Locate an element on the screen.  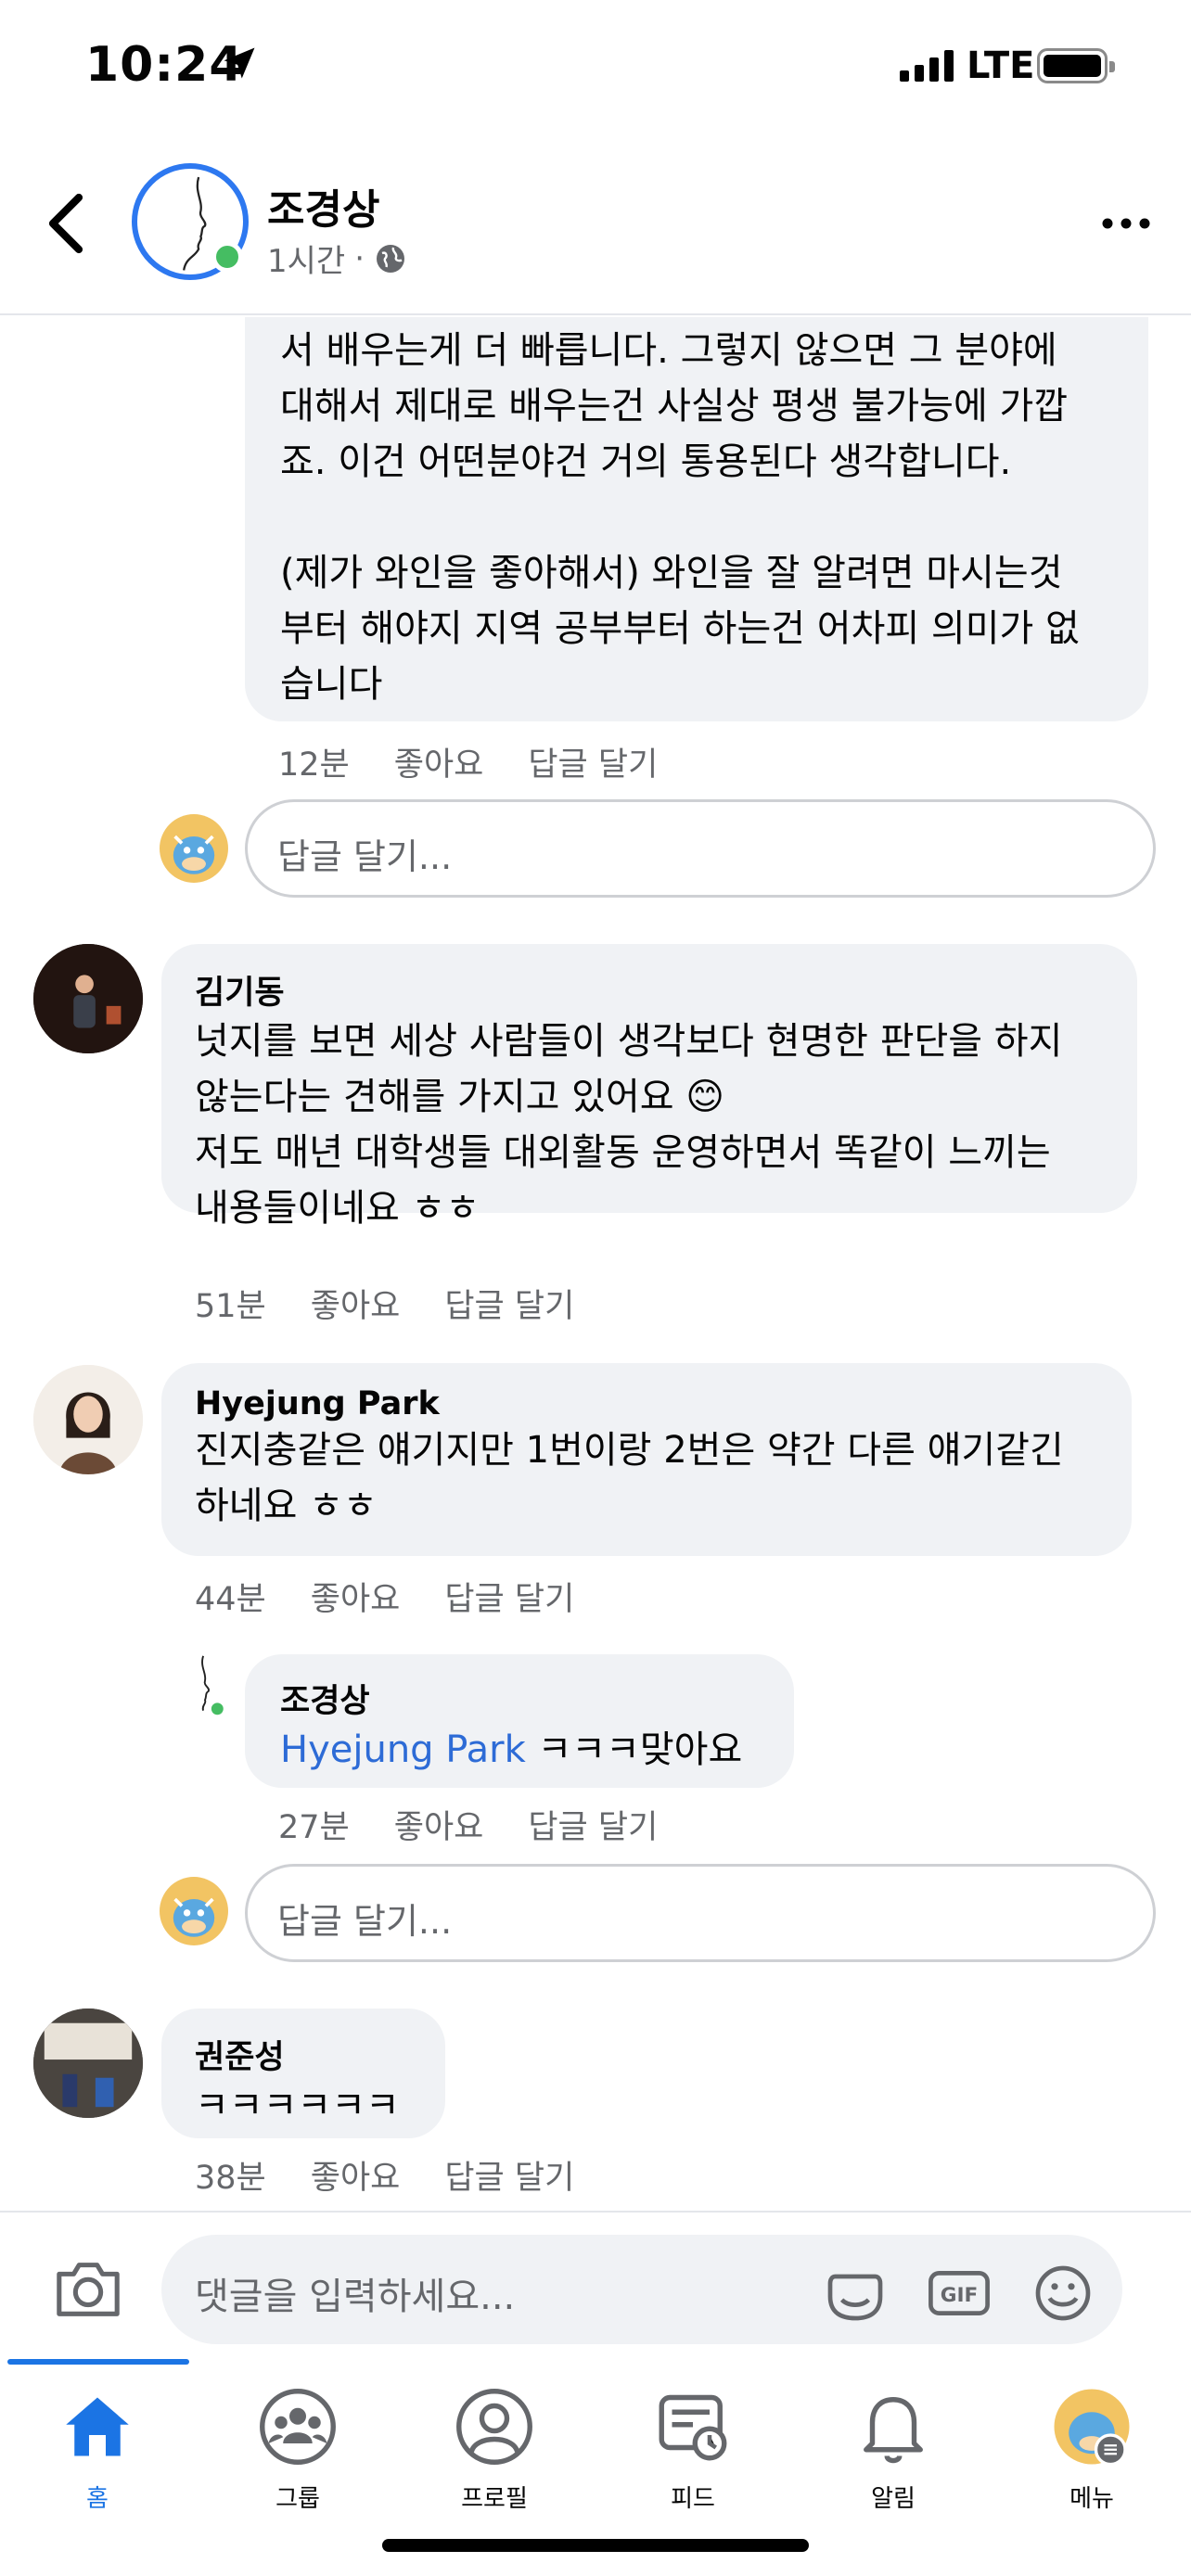
comment-author: 조경상 is located at coordinates (519, 1699).